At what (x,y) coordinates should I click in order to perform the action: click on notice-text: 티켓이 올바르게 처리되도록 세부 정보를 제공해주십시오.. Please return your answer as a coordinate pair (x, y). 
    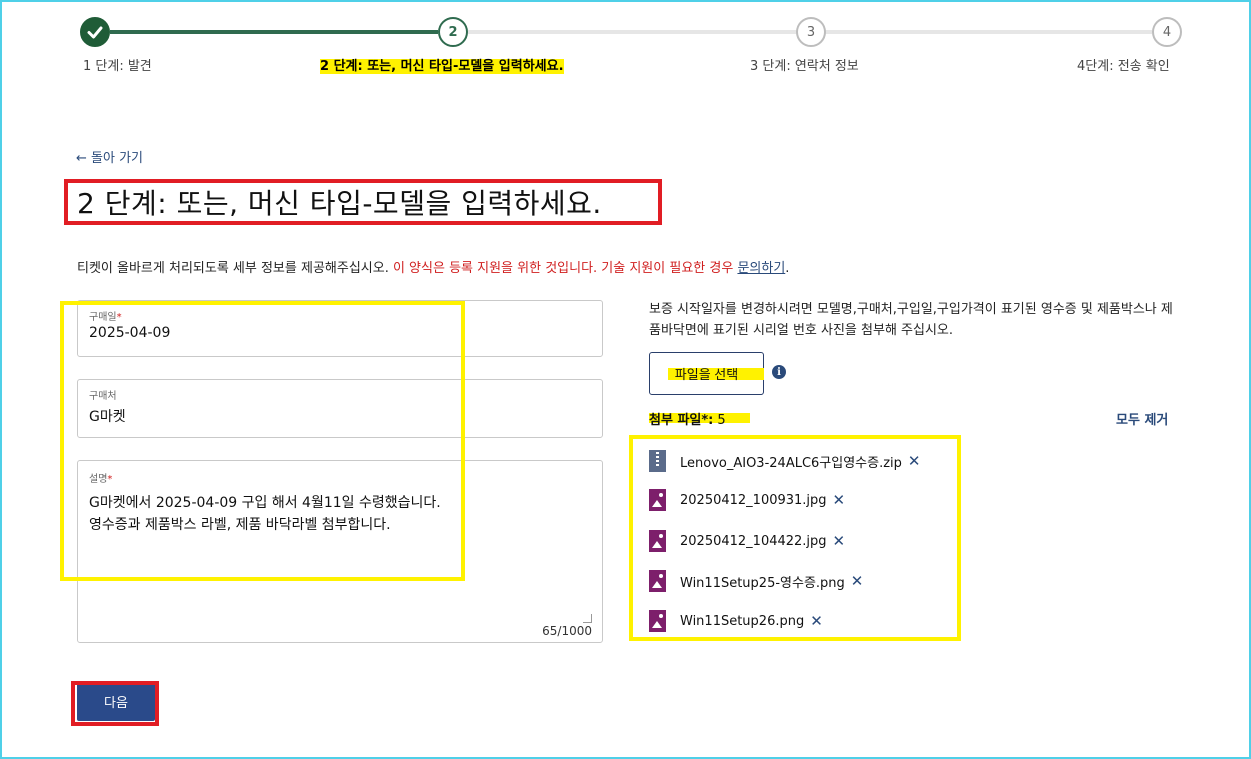
    Looking at the image, I should click on (235, 268).